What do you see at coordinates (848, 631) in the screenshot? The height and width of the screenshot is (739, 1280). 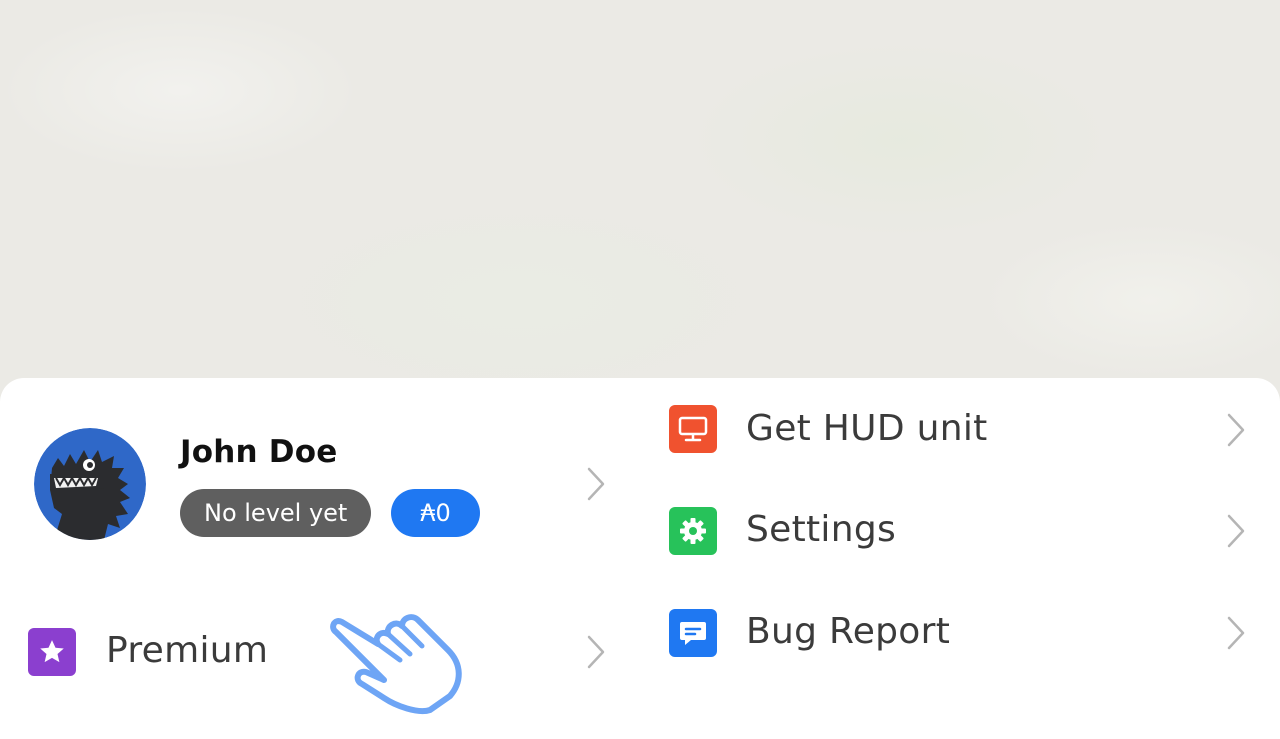 I see `menu-item-label: Bug Report` at bounding box center [848, 631].